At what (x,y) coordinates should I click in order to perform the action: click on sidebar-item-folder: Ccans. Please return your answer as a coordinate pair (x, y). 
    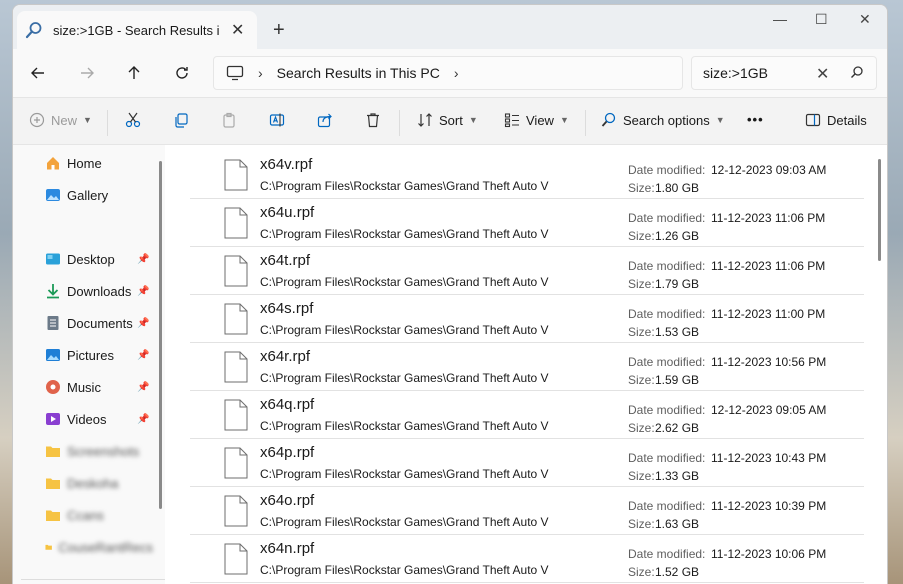
    Looking at the image, I should click on (99, 515).